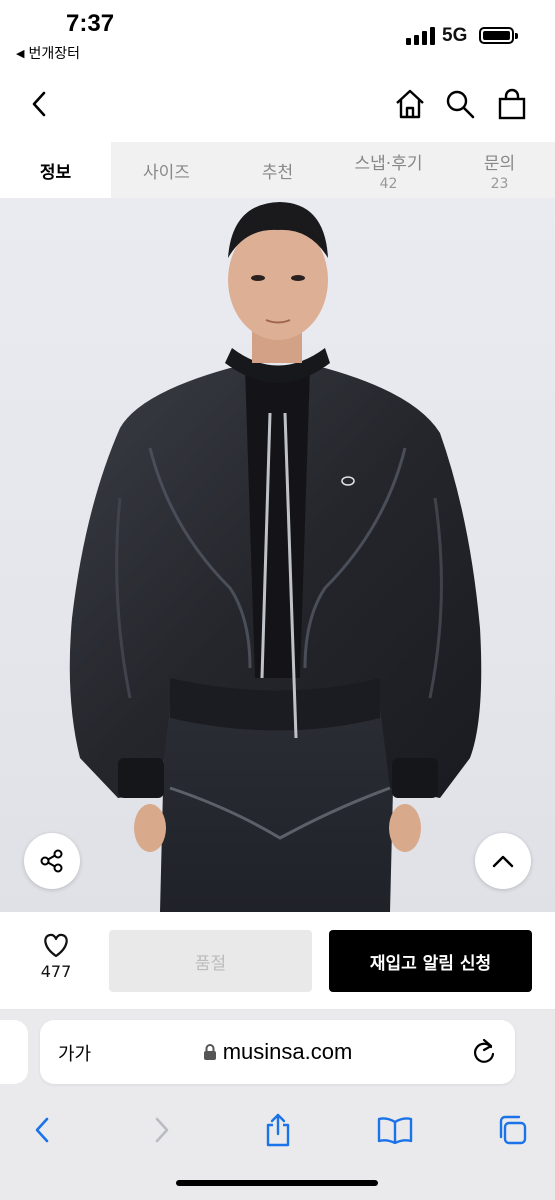 The width and height of the screenshot is (555, 1200). I want to click on tab-info: 정보, so click(55, 170).